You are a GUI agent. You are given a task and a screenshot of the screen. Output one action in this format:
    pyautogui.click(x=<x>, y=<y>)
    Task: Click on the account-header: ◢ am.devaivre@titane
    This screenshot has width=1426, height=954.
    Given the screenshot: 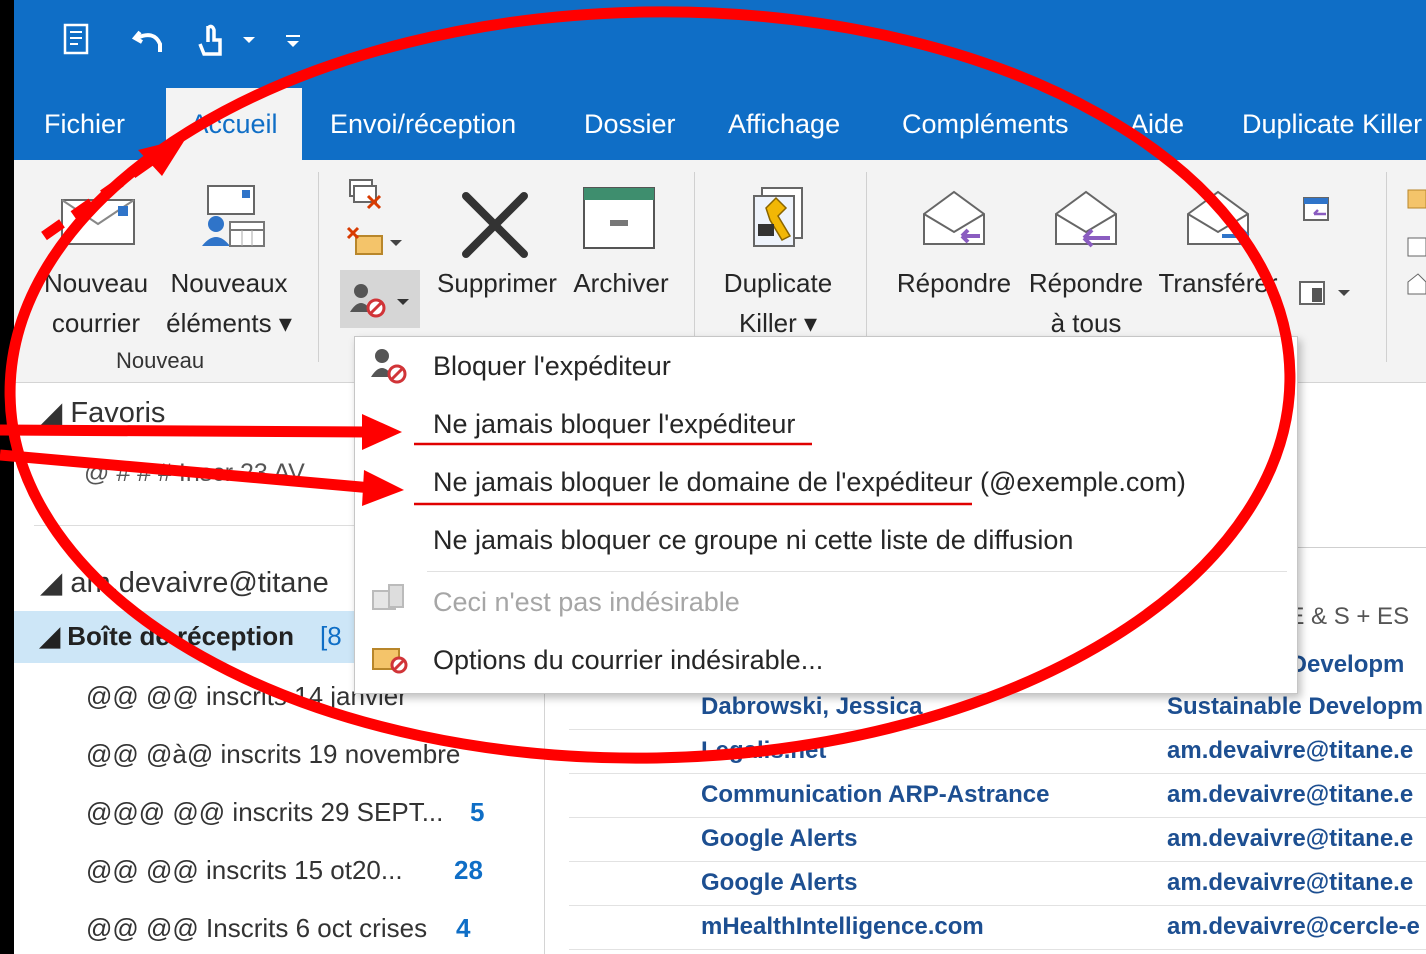 What is the action you would take?
    pyautogui.click(x=184, y=582)
    